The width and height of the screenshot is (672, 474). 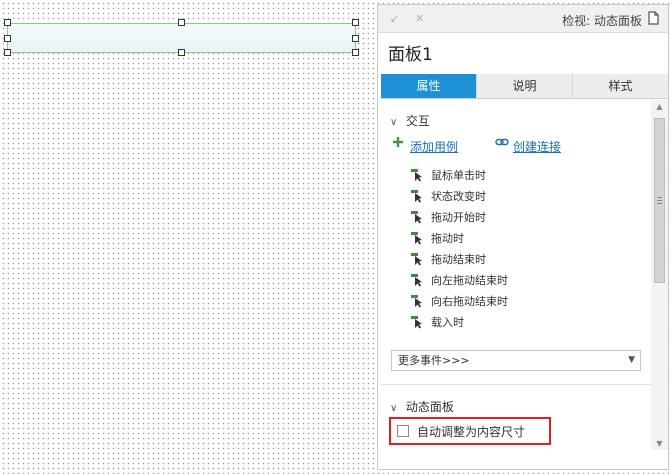 I want to click on interactions-section-header: ∨ 交互, so click(x=410, y=120).